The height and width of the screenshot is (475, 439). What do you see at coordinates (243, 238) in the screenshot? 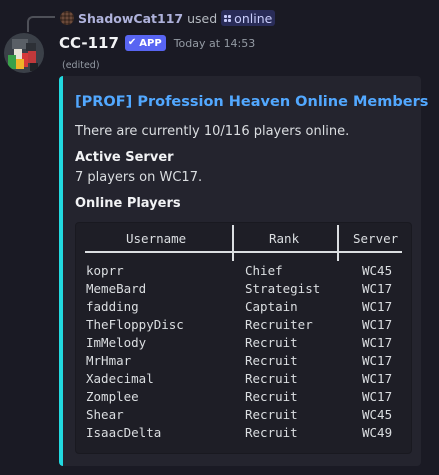
I see `table-header: Username Rank Server` at bounding box center [243, 238].